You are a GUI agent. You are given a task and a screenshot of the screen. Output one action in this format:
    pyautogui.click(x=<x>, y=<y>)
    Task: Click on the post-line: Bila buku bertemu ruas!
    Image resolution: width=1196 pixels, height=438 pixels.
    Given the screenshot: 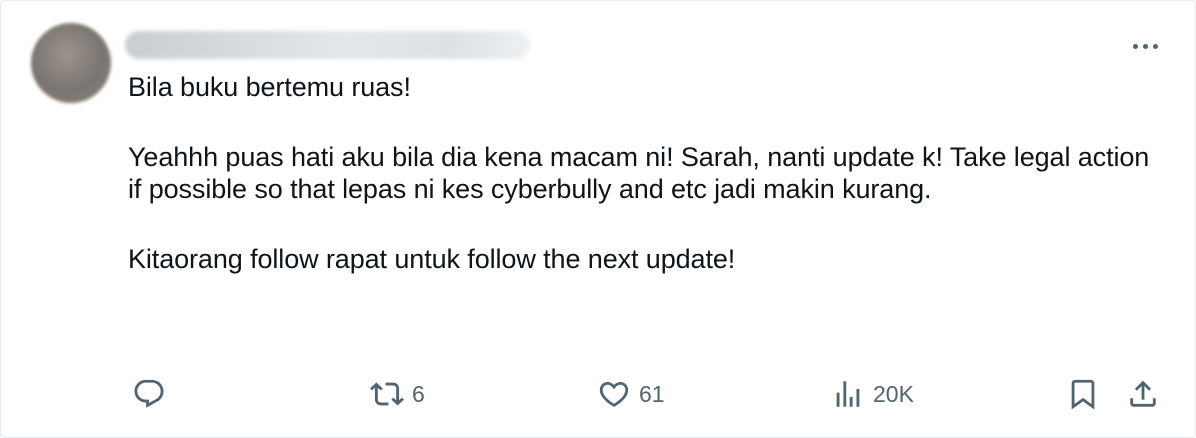 What is the action you would take?
    pyautogui.click(x=269, y=87)
    